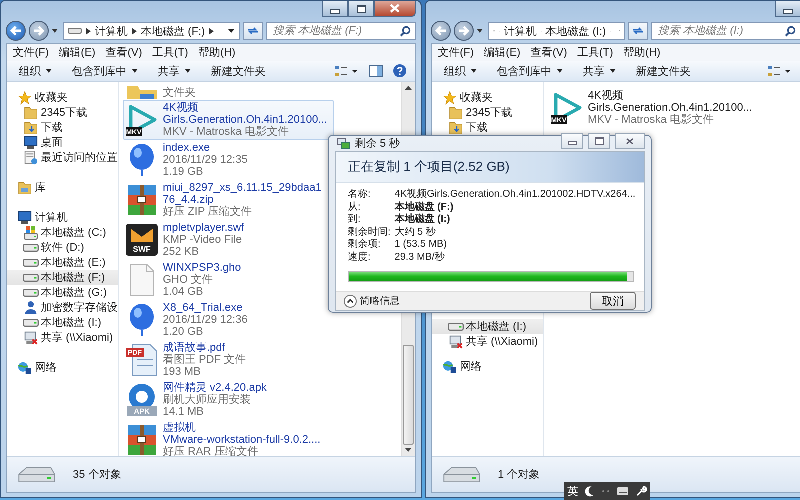 The image size is (800, 500). I want to click on item-count: 35 个对象, so click(97, 475).